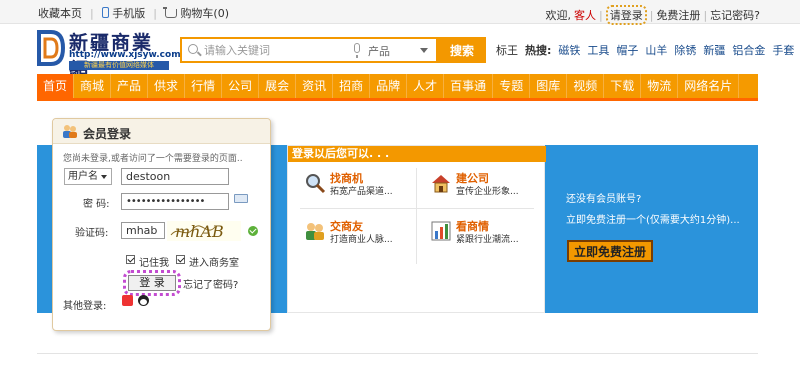 This screenshot has height=365, width=800. I want to click on nav-item-topics: 专题, so click(512, 86).